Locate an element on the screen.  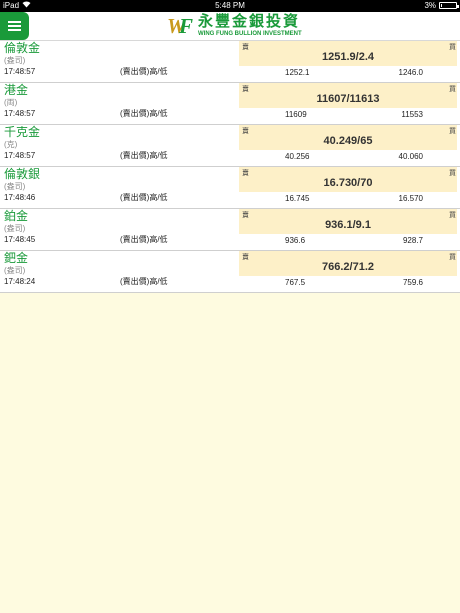
logo-mark-f: F is located at coordinates (186, 26).